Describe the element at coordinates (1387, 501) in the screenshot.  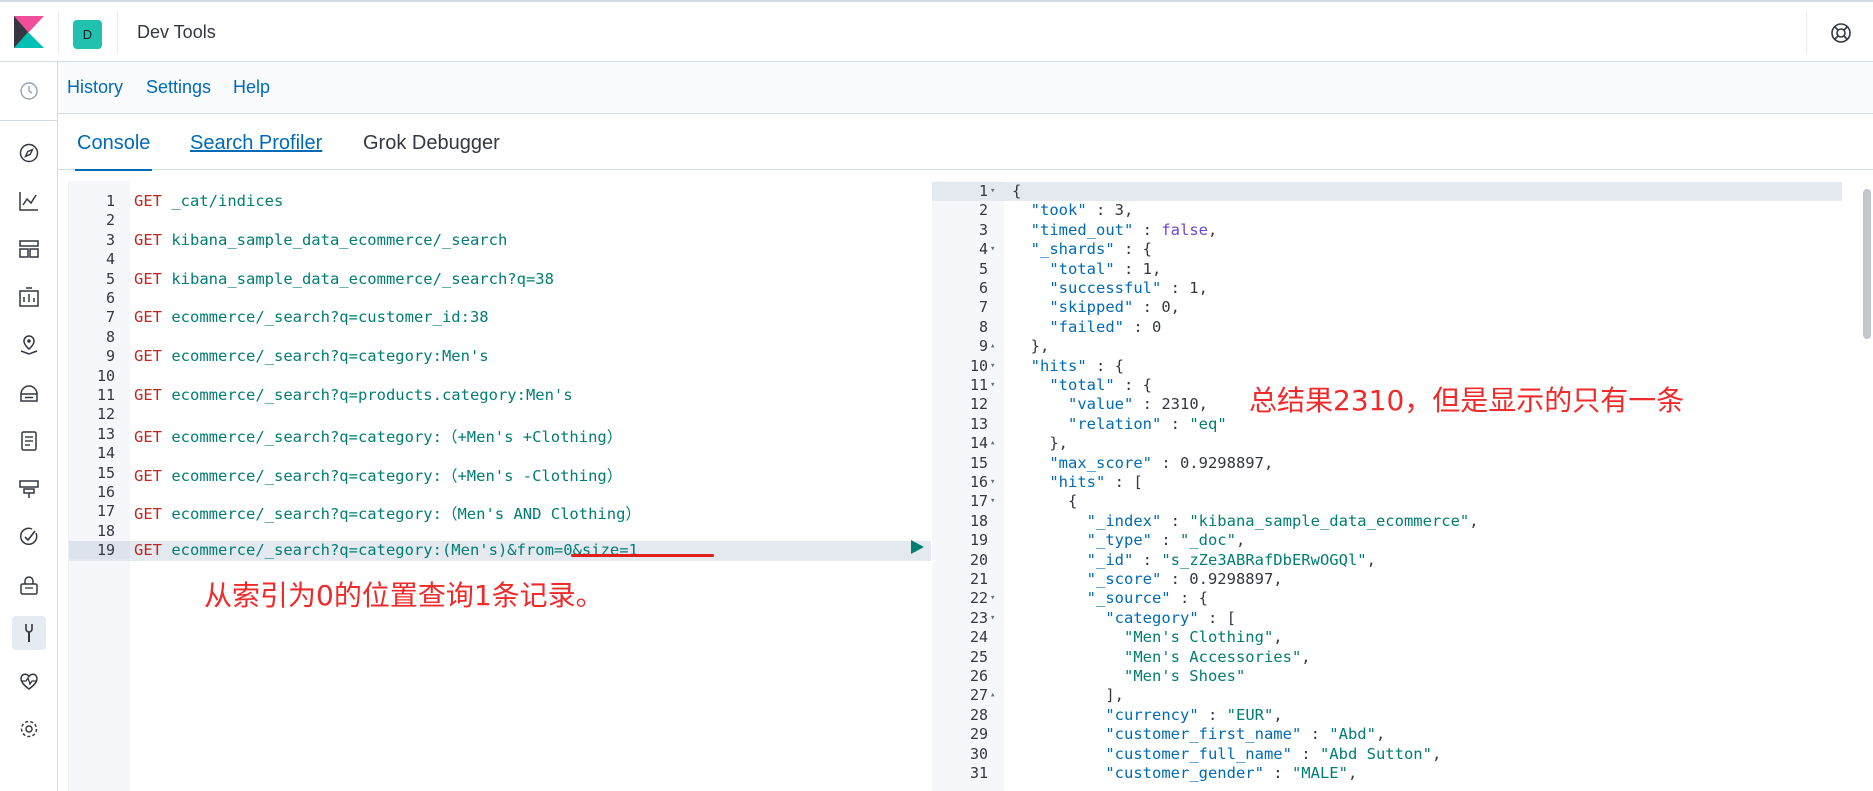
I see `response-line: 17 ▾ {` at that location.